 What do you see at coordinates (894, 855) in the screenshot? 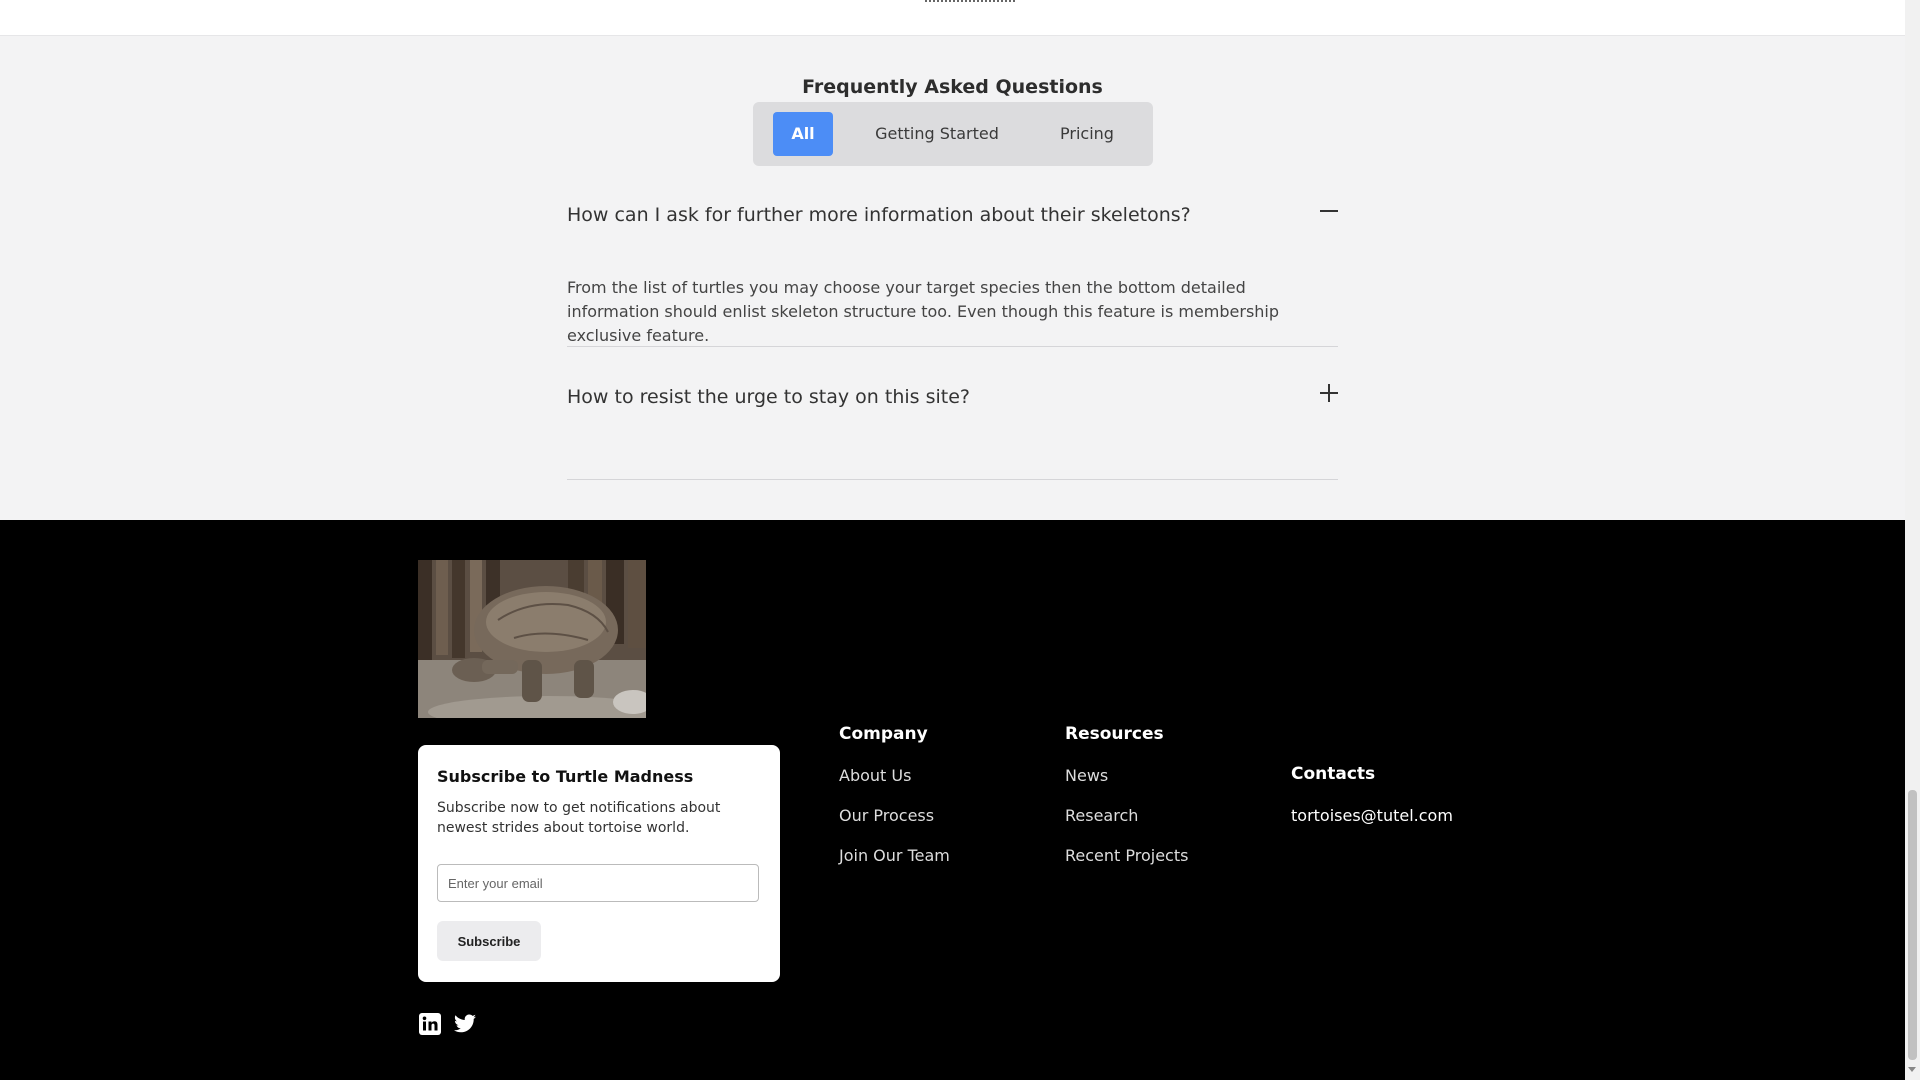
I see `footer-link-join-our-team: Join Our Team` at bounding box center [894, 855].